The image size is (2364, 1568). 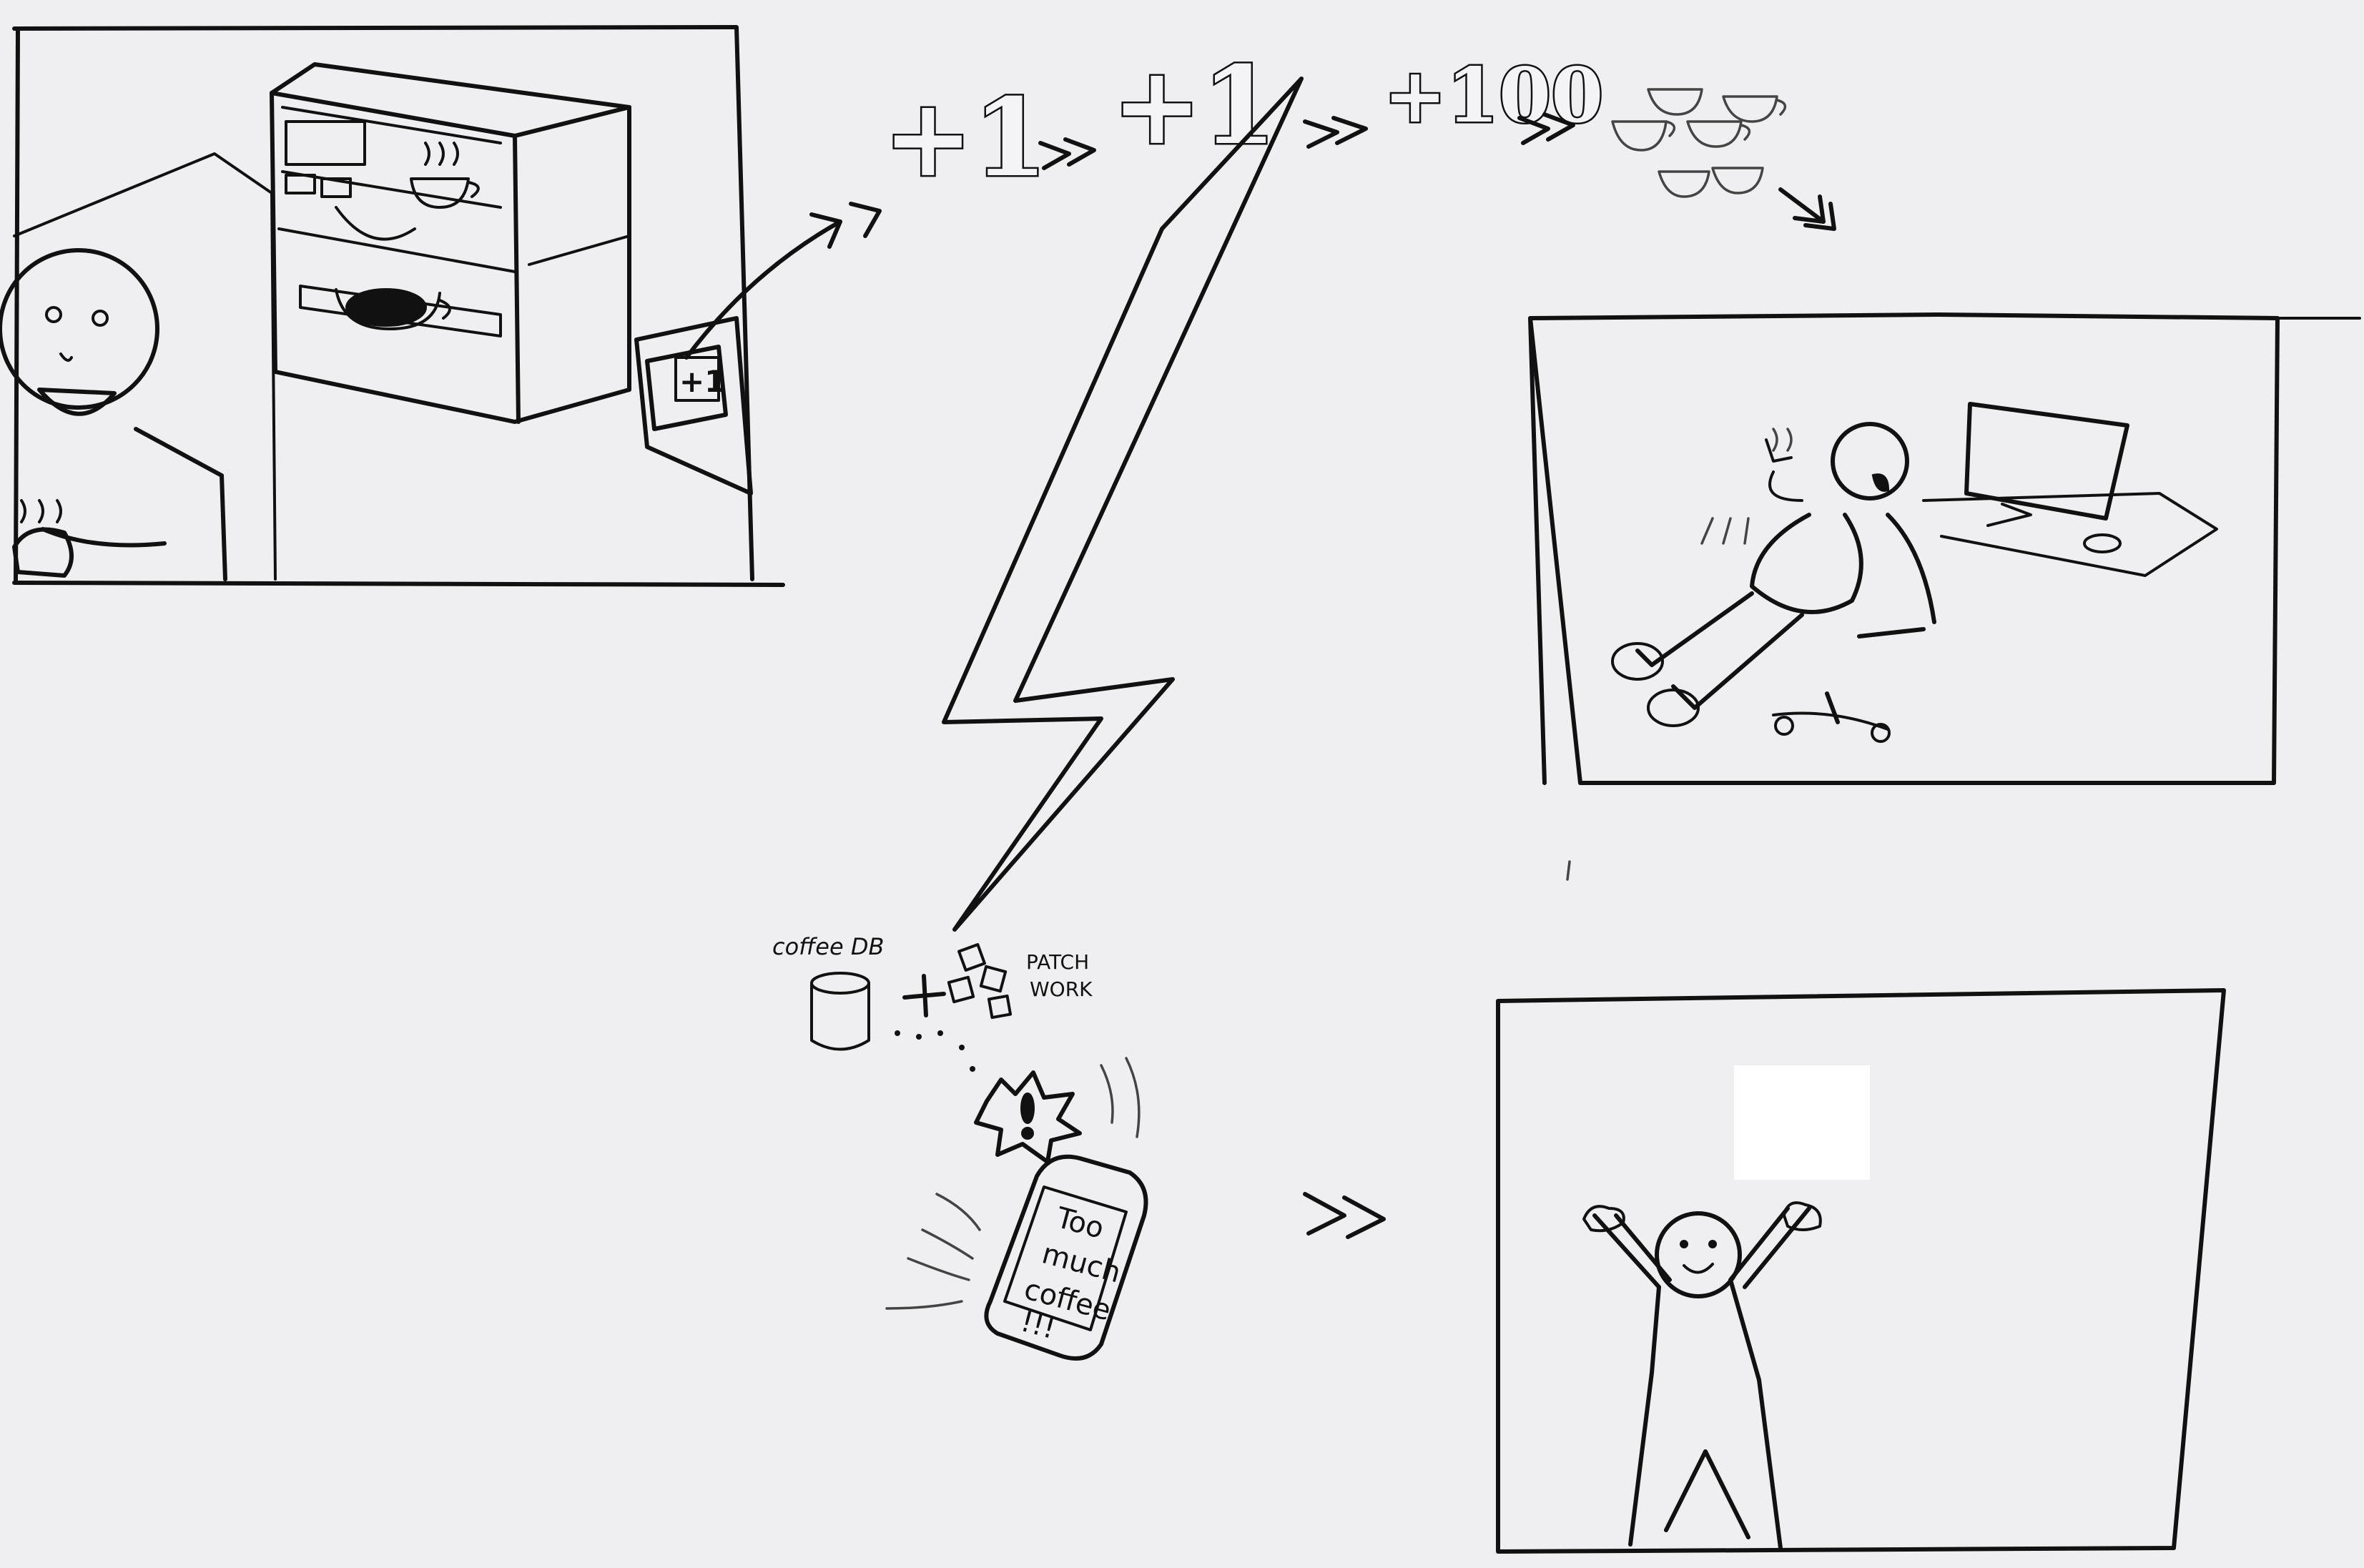 What do you see at coordinates (783, 281) in the screenshot?
I see `arrow-icon` at bounding box center [783, 281].